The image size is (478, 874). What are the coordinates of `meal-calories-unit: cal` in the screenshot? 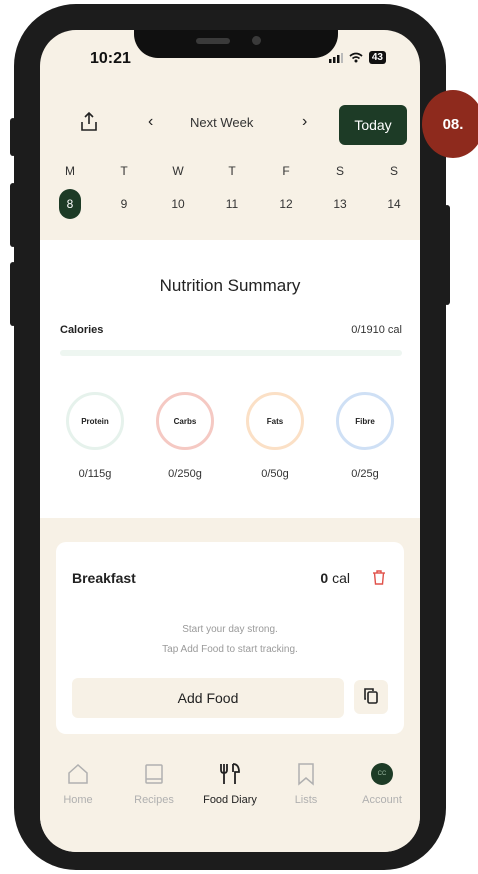 It's located at (341, 578).